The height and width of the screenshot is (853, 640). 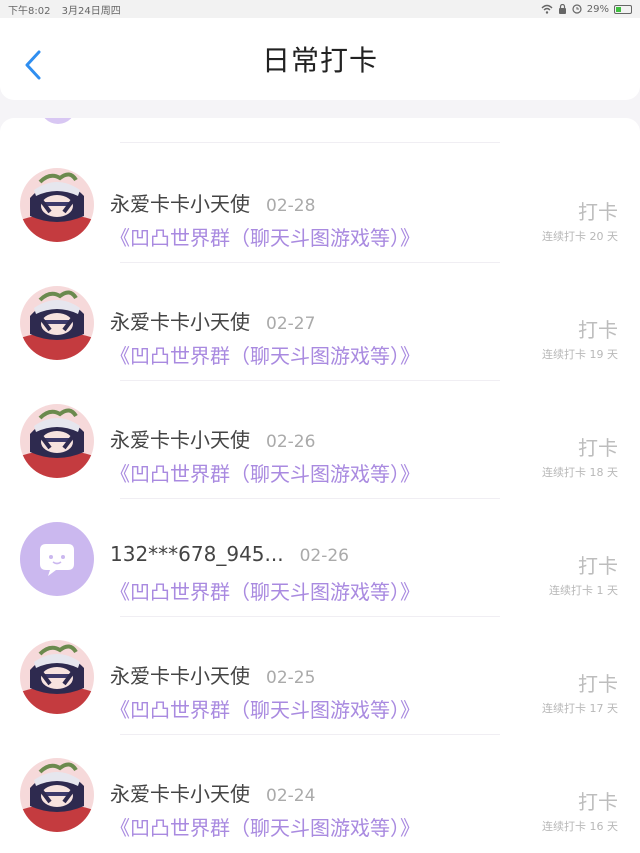 I want to click on status-left: 下午8:02 3月24日周四, so click(x=68, y=9).